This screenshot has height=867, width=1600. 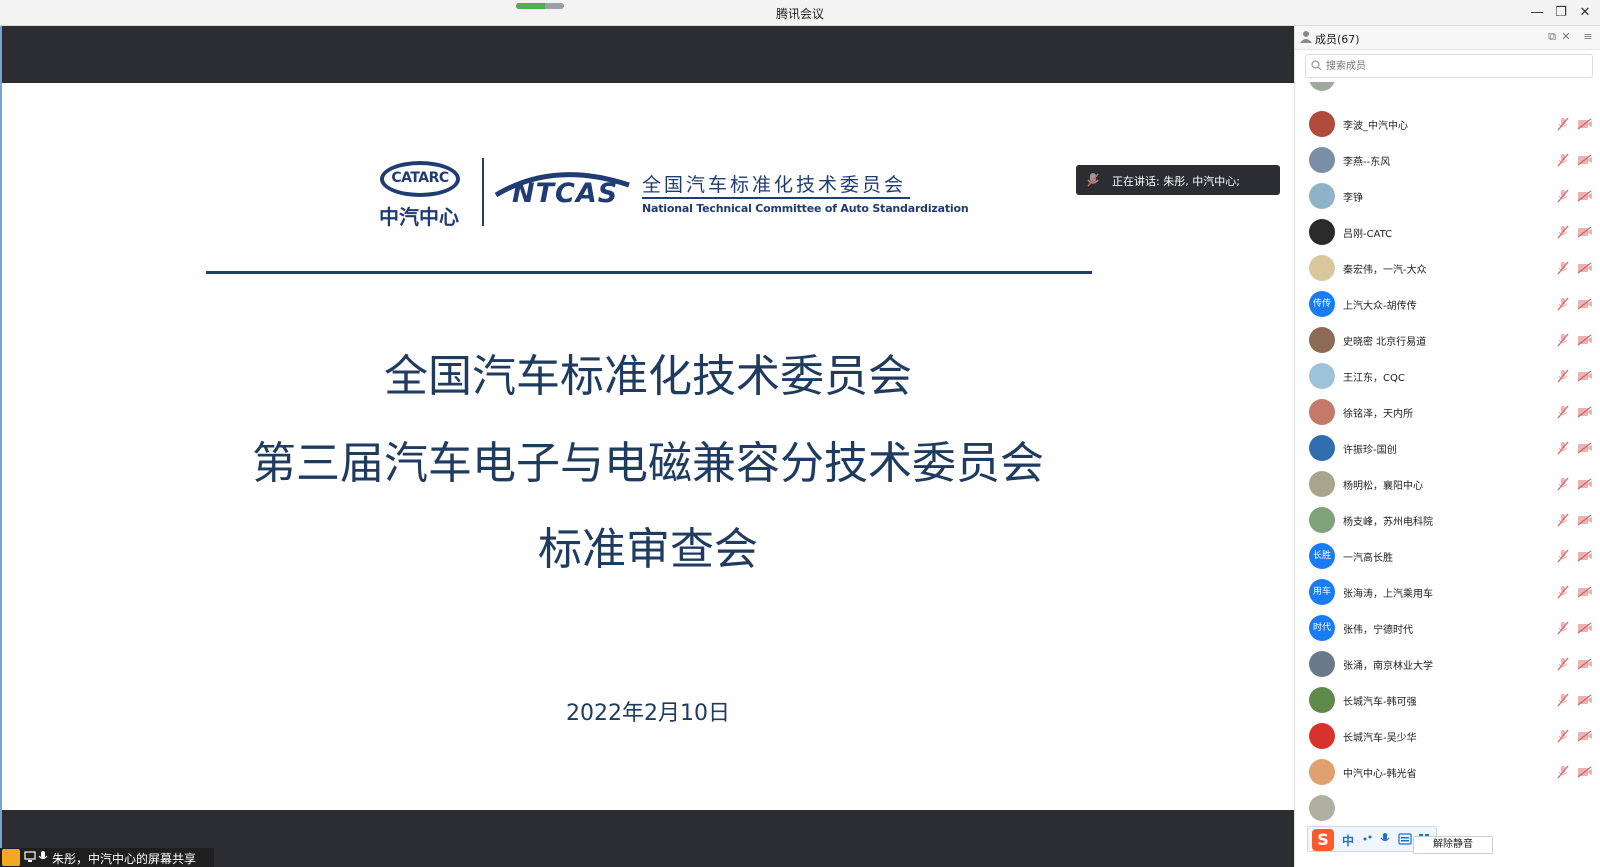 I want to click on member-row: 秦宏伟，一汽-大众, so click(x=1447, y=268).